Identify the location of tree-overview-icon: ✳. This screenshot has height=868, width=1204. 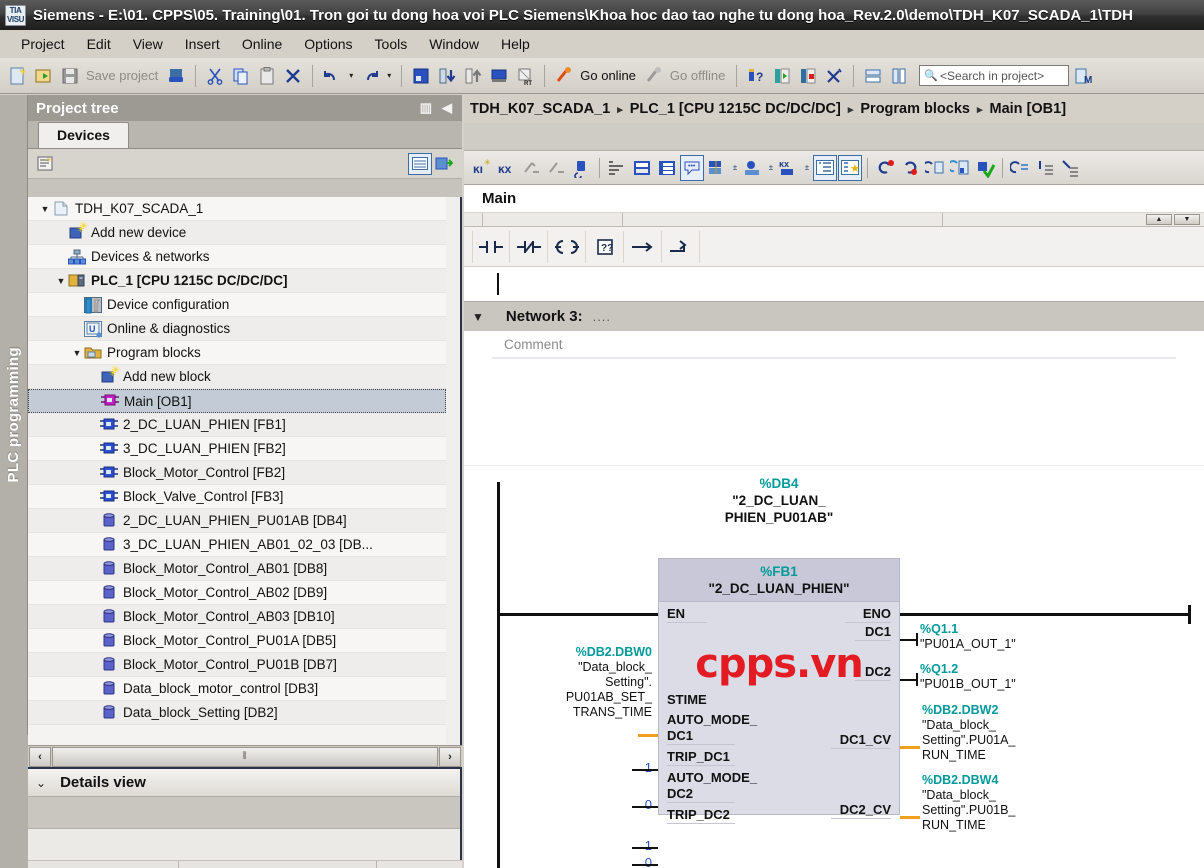
(46, 164).